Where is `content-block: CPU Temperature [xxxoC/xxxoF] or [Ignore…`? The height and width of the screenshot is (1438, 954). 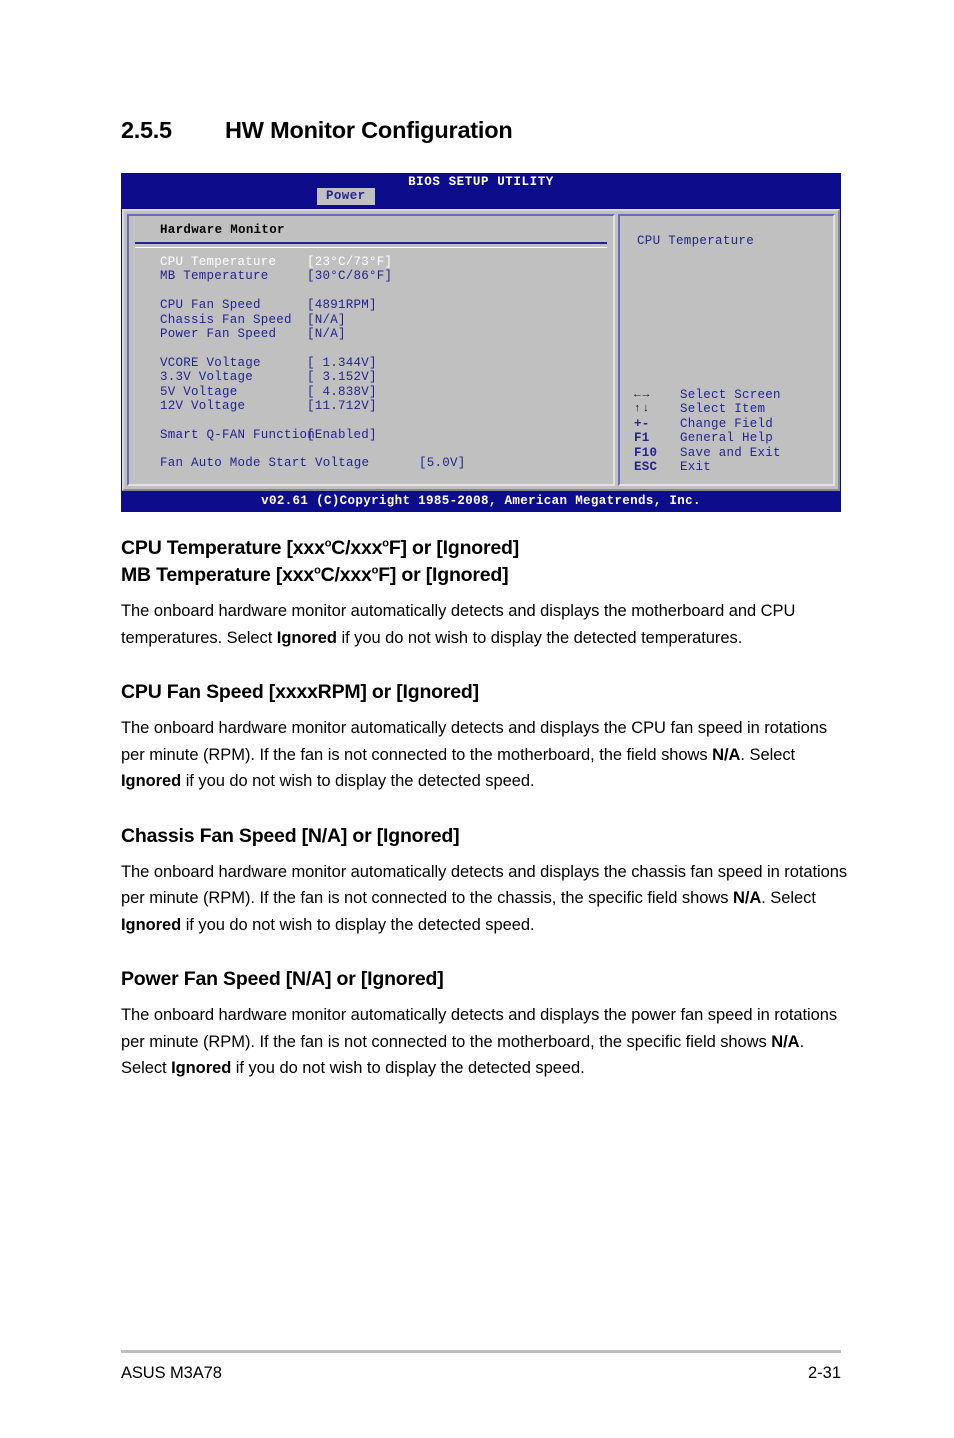 content-block: CPU Temperature [xxxoC/xxxoF] or [Ignore… is located at coordinates (485, 593).